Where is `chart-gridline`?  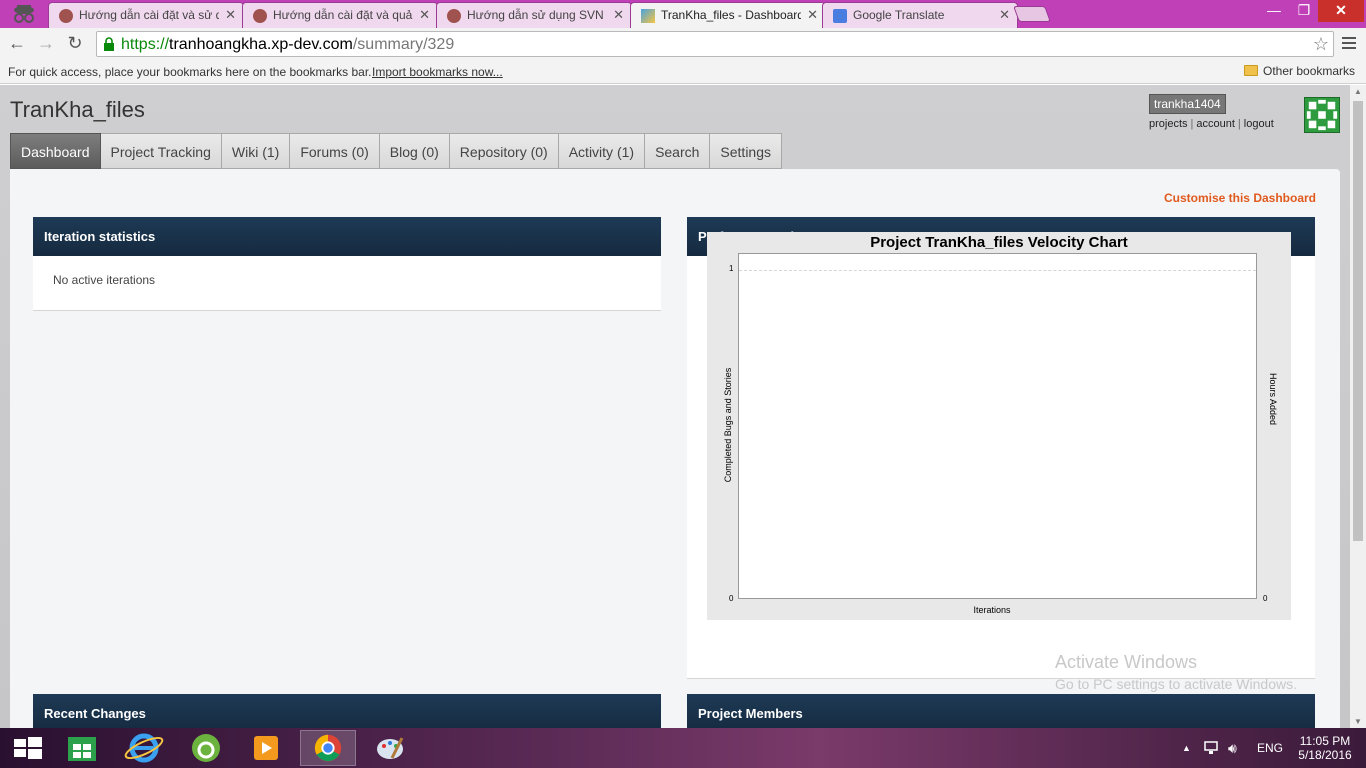
chart-gridline is located at coordinates (997, 270).